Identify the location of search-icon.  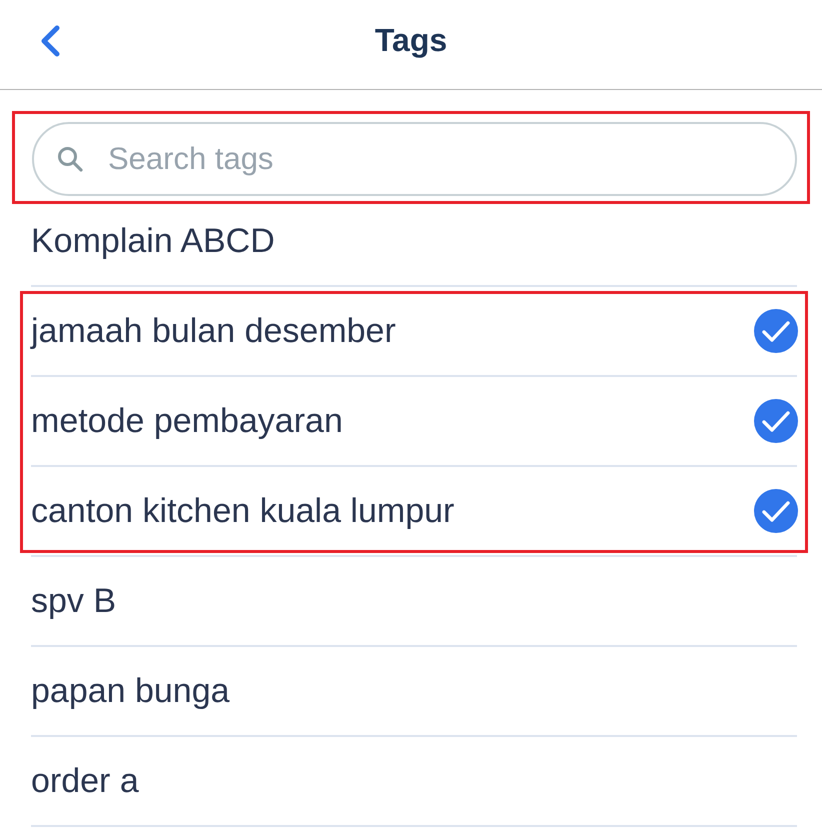
(70, 159).